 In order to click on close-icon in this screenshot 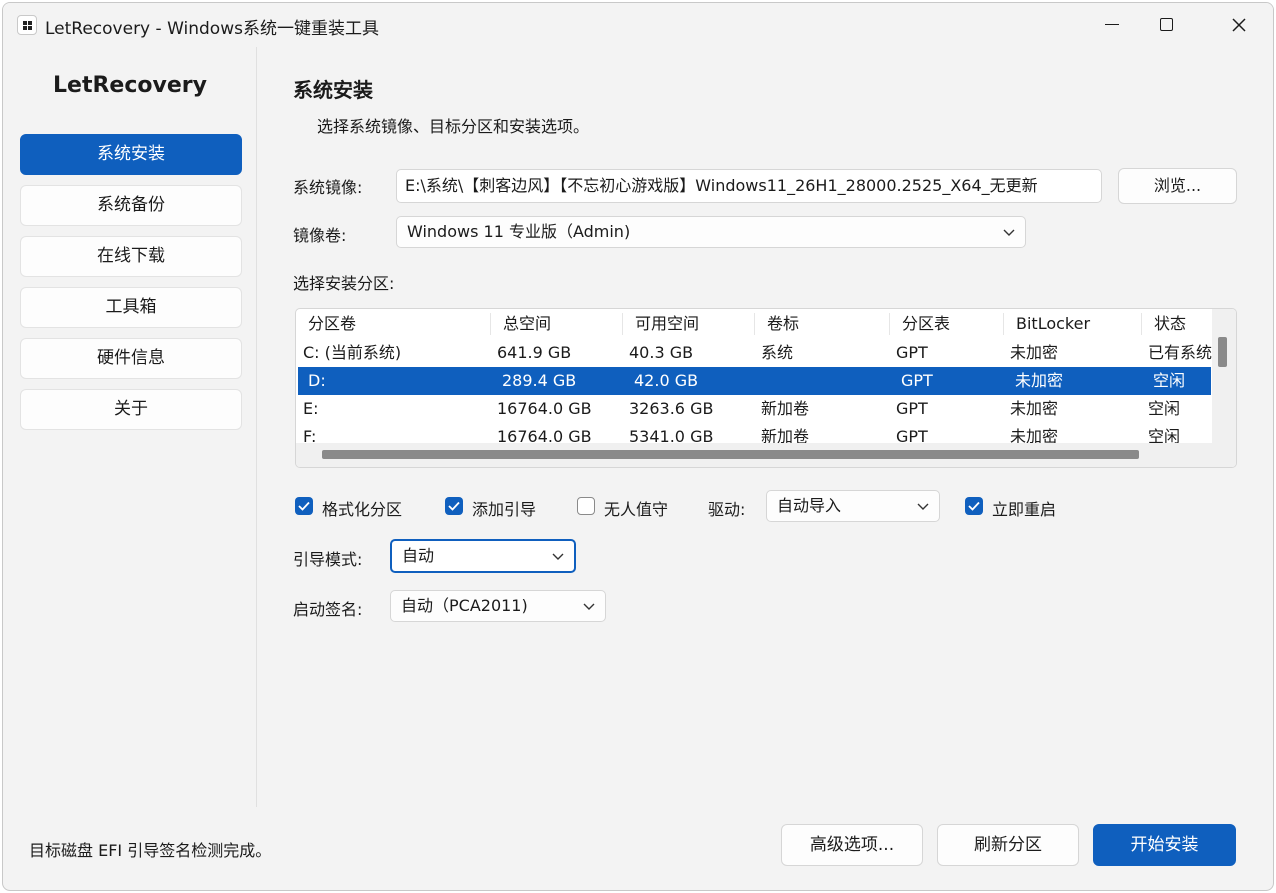, I will do `click(1236, 25)`.